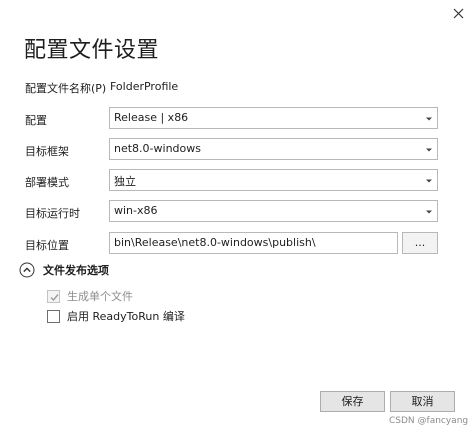  What do you see at coordinates (125, 181) in the screenshot?
I see `deployment-mode-value: 独立` at bounding box center [125, 181].